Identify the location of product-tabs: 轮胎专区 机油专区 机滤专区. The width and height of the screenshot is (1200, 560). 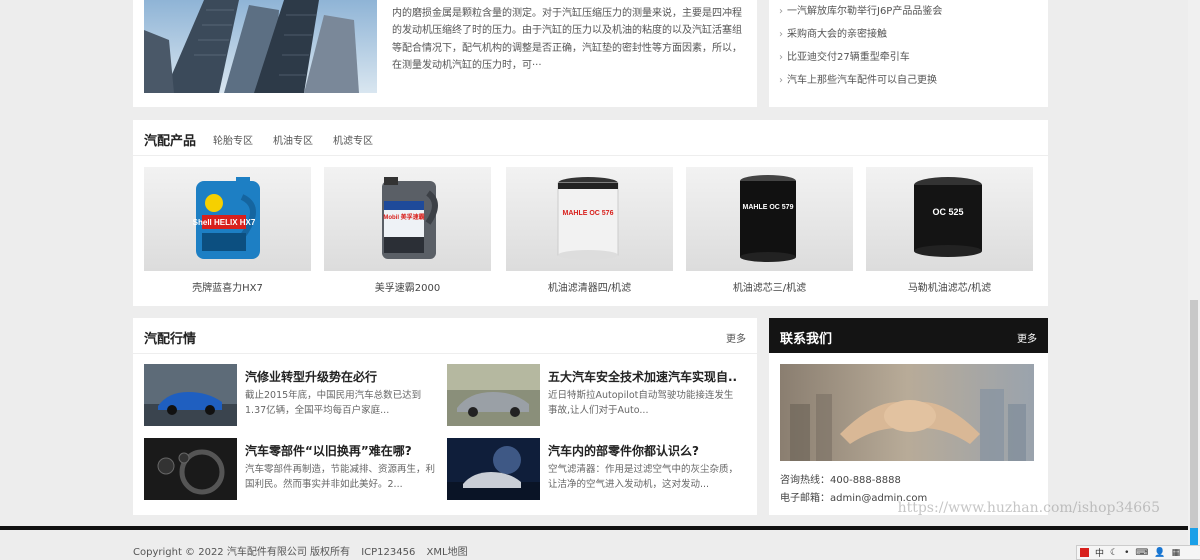
(293, 139).